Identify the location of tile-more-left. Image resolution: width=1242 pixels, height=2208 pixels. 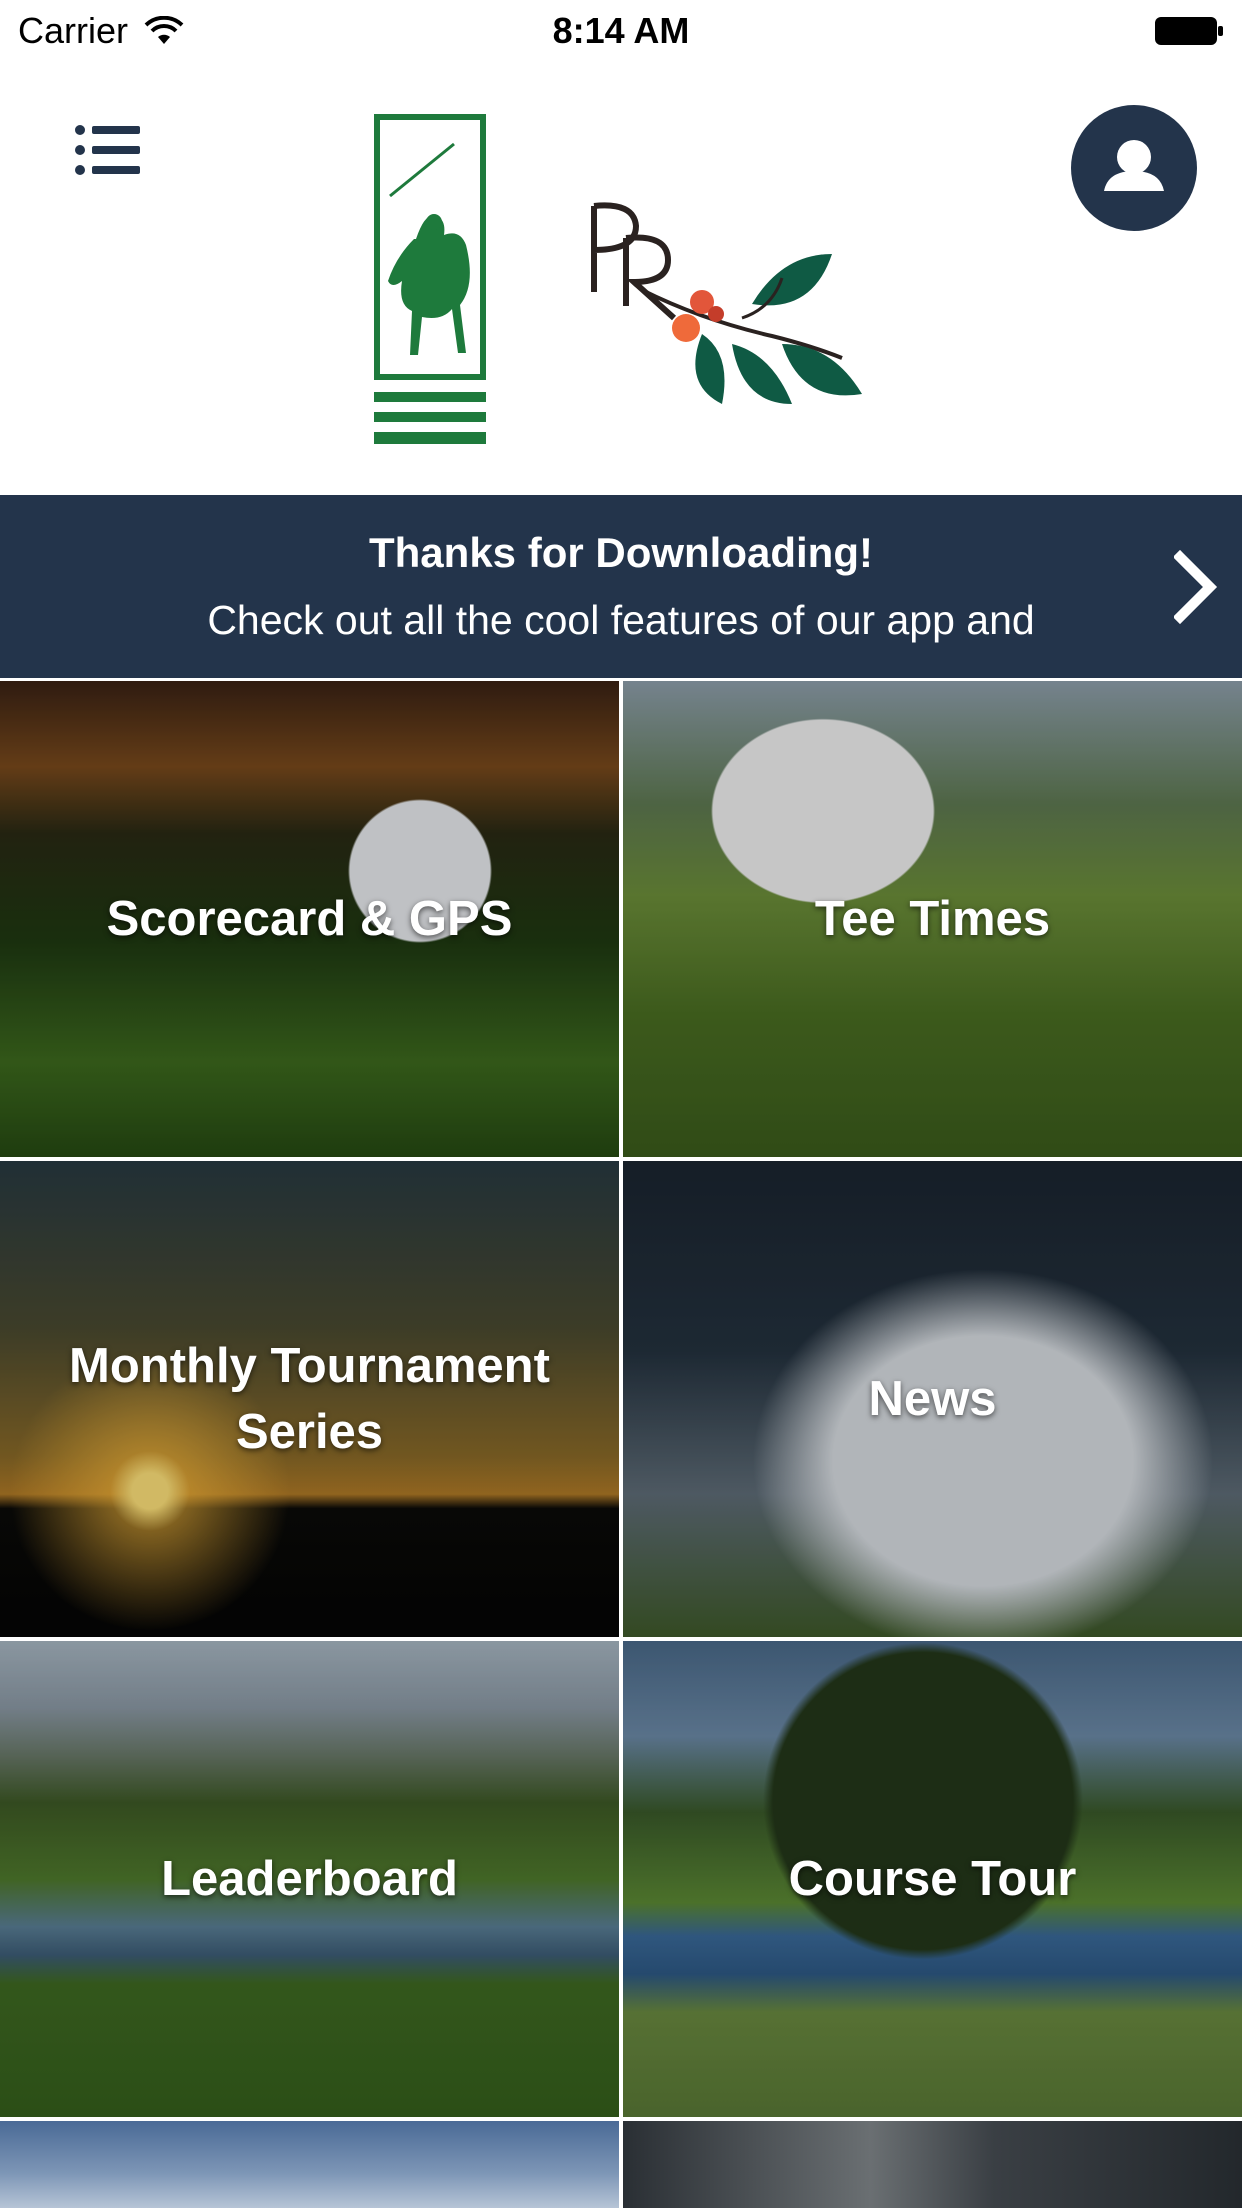
(309, 2164).